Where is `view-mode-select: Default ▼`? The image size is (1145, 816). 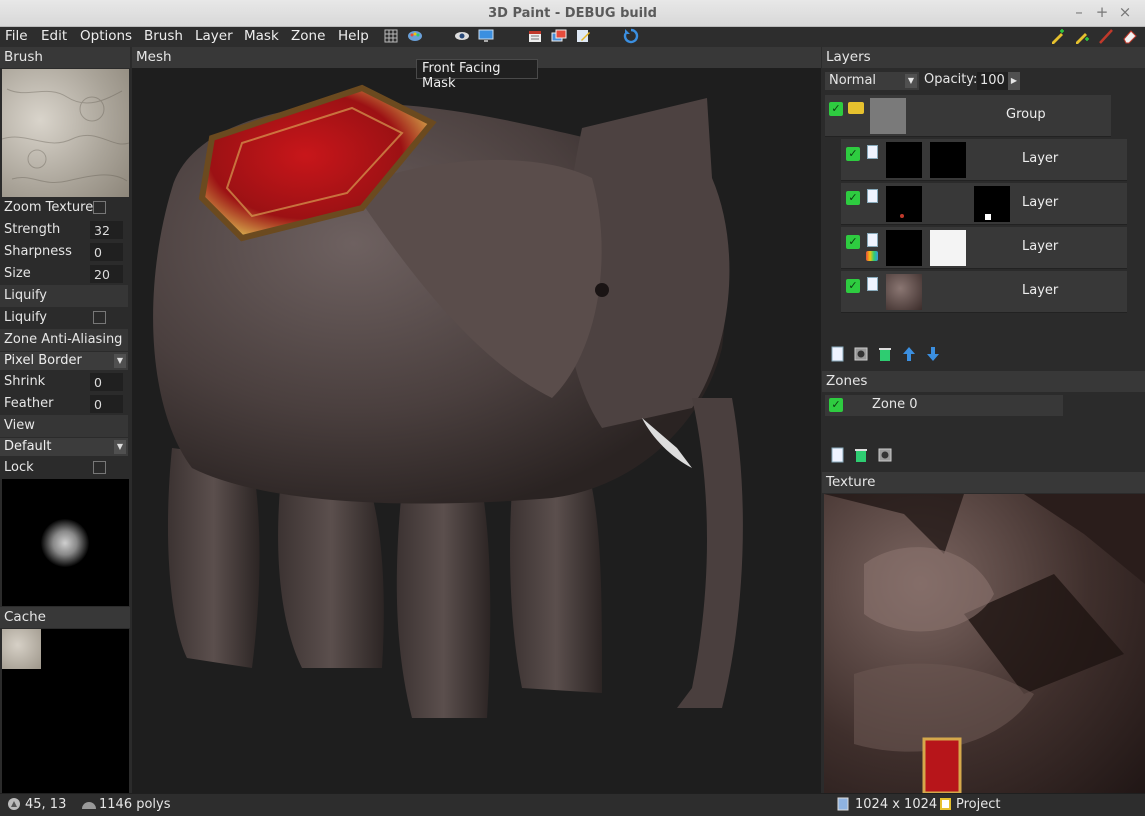
view-mode-select: Default ▼ is located at coordinates (64, 447).